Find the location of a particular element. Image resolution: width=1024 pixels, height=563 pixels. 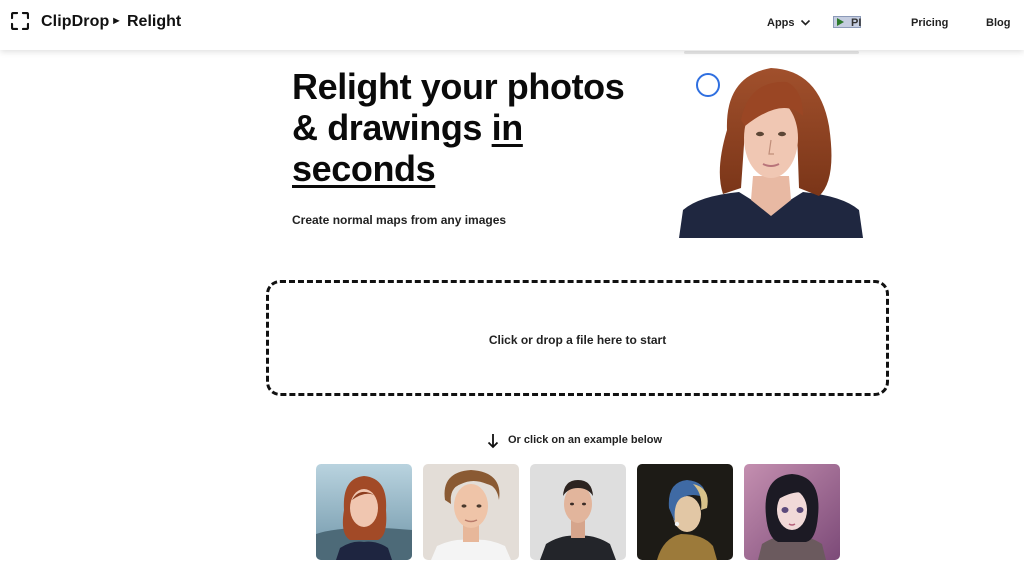

app-name: Relight is located at coordinates (154, 22).